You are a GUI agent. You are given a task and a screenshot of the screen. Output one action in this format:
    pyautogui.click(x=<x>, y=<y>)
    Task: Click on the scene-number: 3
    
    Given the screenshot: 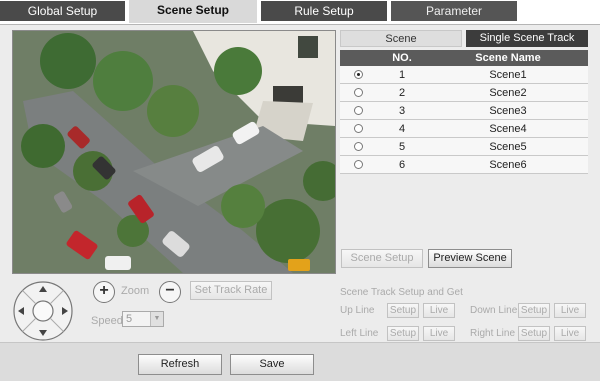 What is the action you would take?
    pyautogui.click(x=402, y=110)
    